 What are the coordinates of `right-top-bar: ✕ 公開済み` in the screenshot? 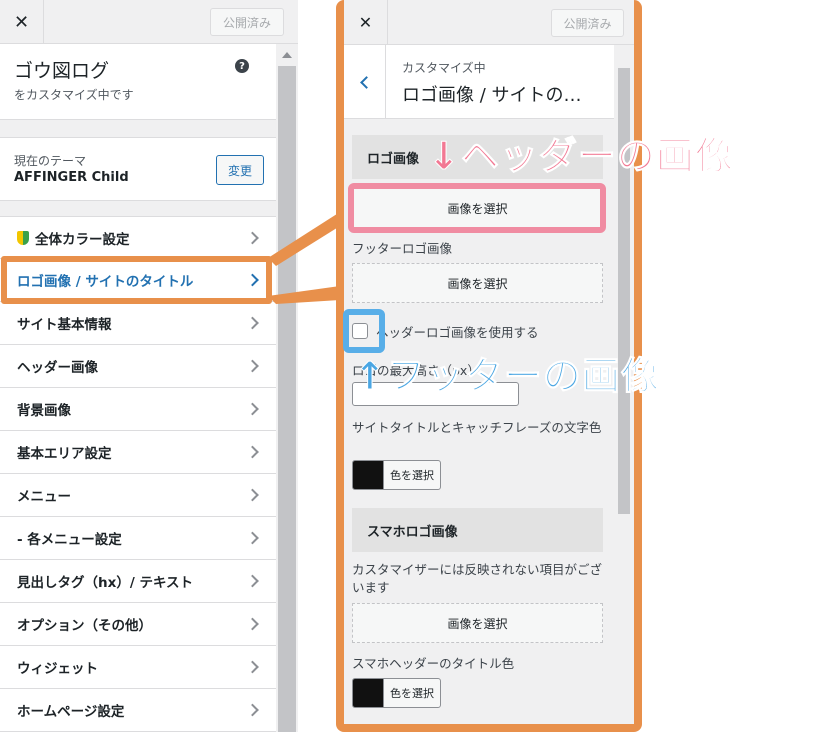 It's located at (489, 22).